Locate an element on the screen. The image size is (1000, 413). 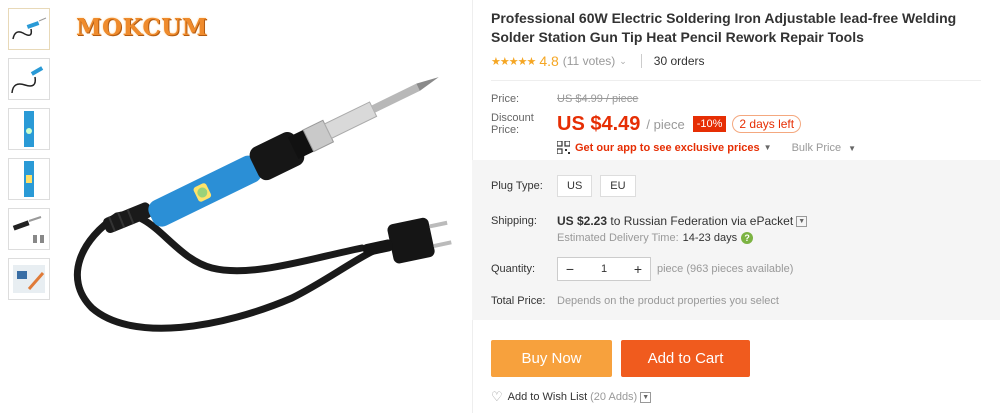
rating-row: ★★★★★ 4.8 (11 votes) ⌄ 30 orders is located at coordinates (741, 61).